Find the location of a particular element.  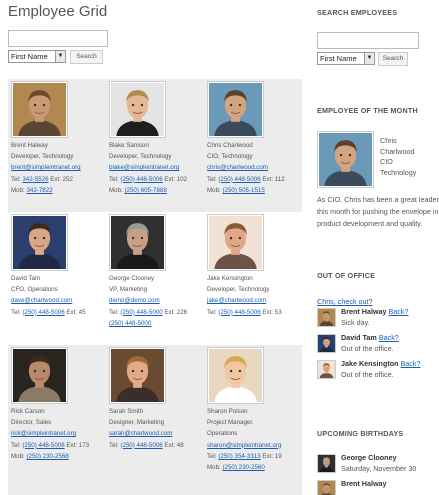

sidebar-search-field-select: First Name ▼ is located at coordinates (346, 58).